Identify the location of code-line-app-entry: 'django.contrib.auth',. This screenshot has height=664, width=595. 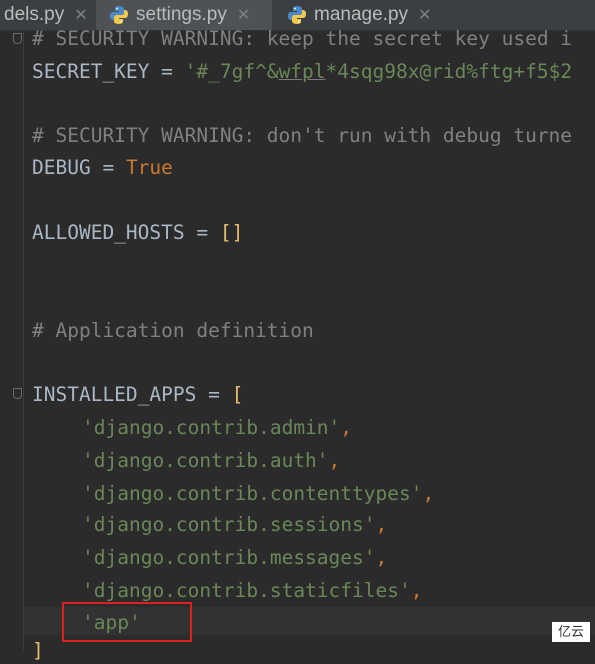
(211, 461).